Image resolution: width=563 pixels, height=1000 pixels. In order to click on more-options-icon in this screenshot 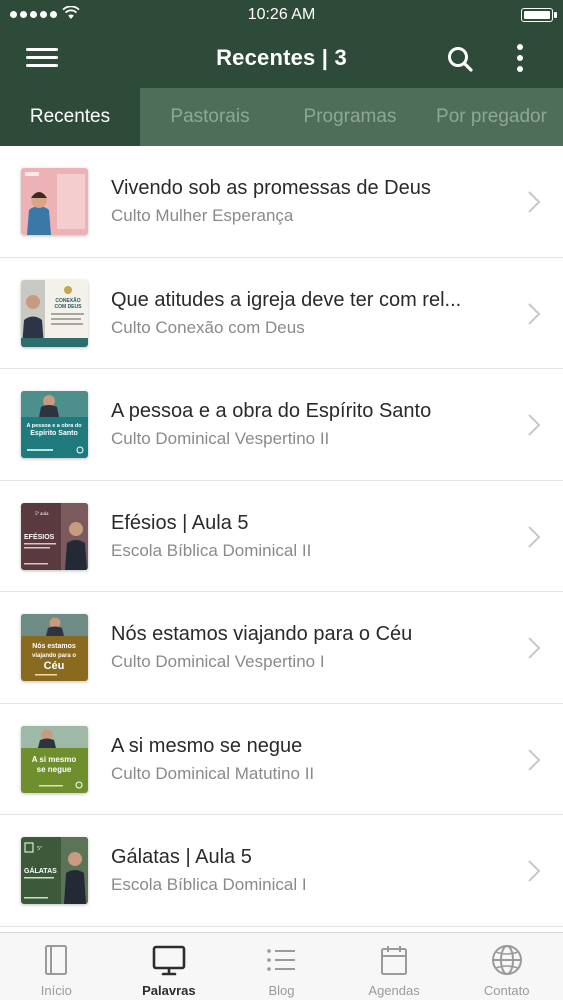, I will do `click(520, 59)`.